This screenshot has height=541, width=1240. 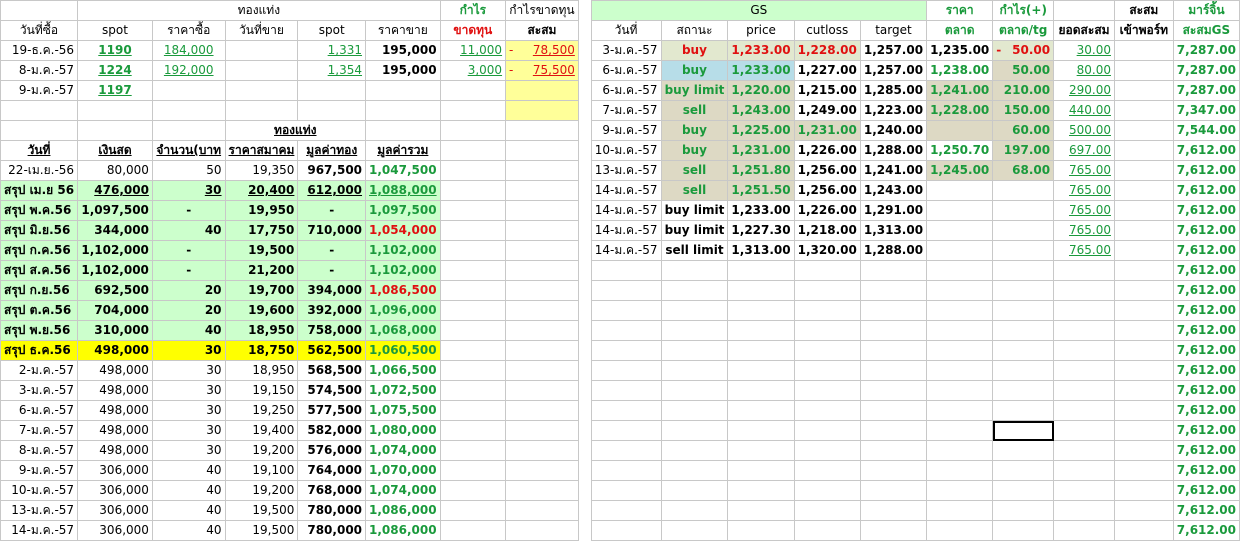 I want to click on gs-column-header: สะสมGS, so click(x=1206, y=30).